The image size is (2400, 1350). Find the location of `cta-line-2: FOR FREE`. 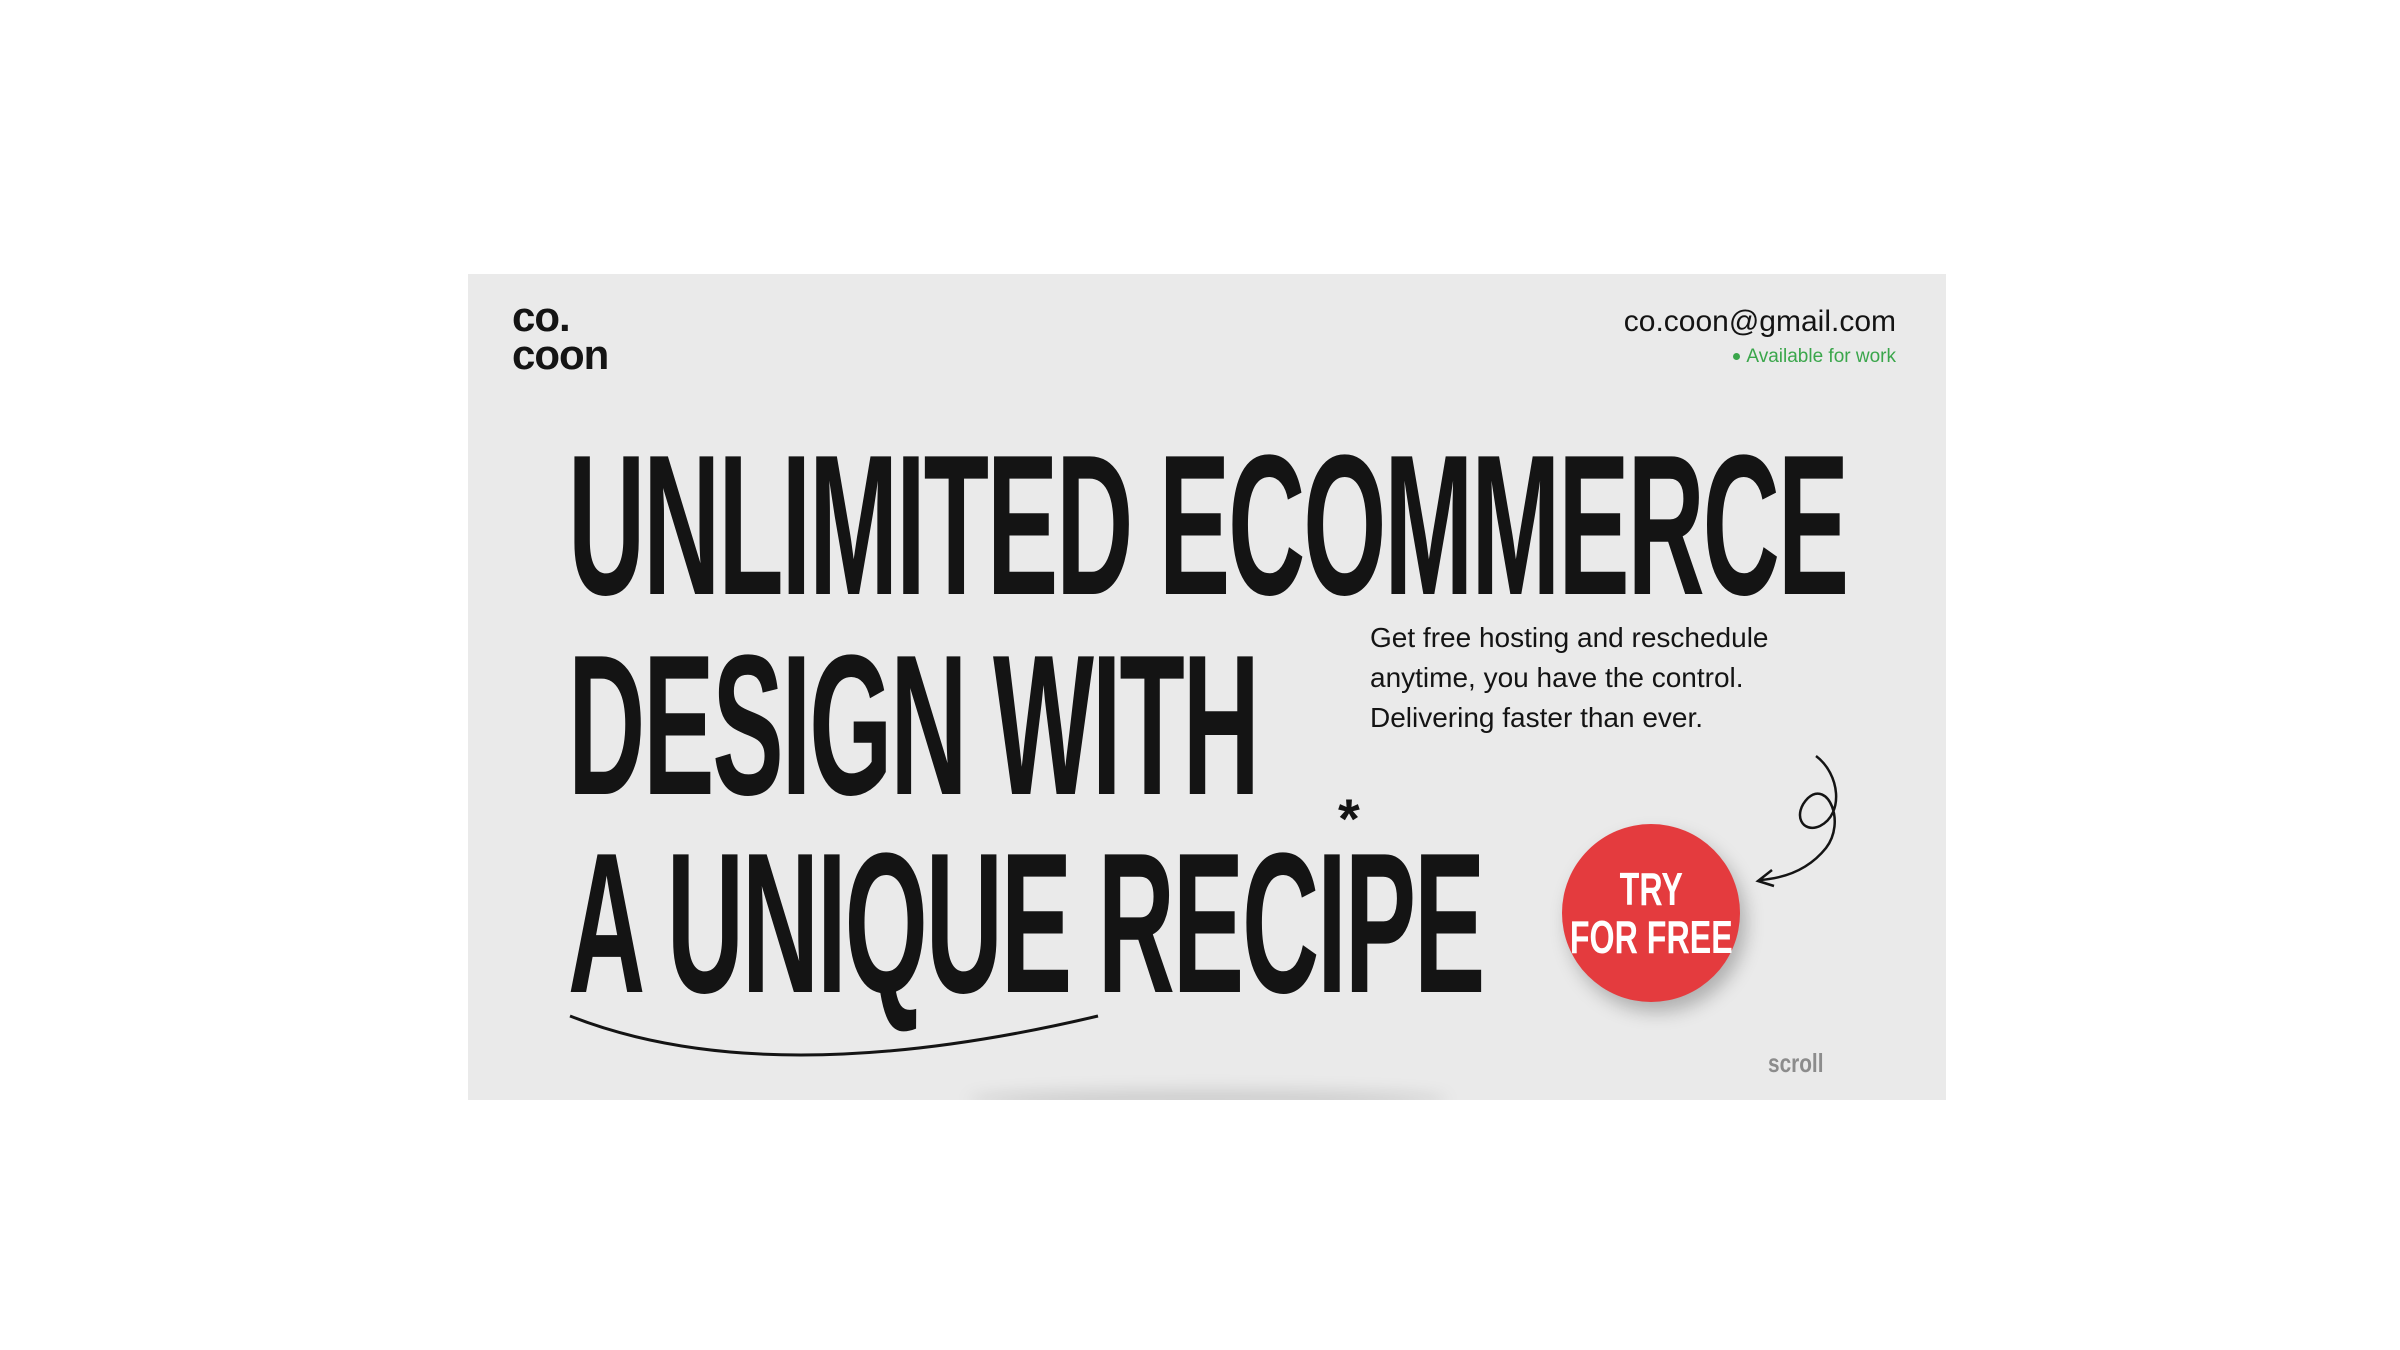

cta-line-2: FOR FREE is located at coordinates (1651, 937).